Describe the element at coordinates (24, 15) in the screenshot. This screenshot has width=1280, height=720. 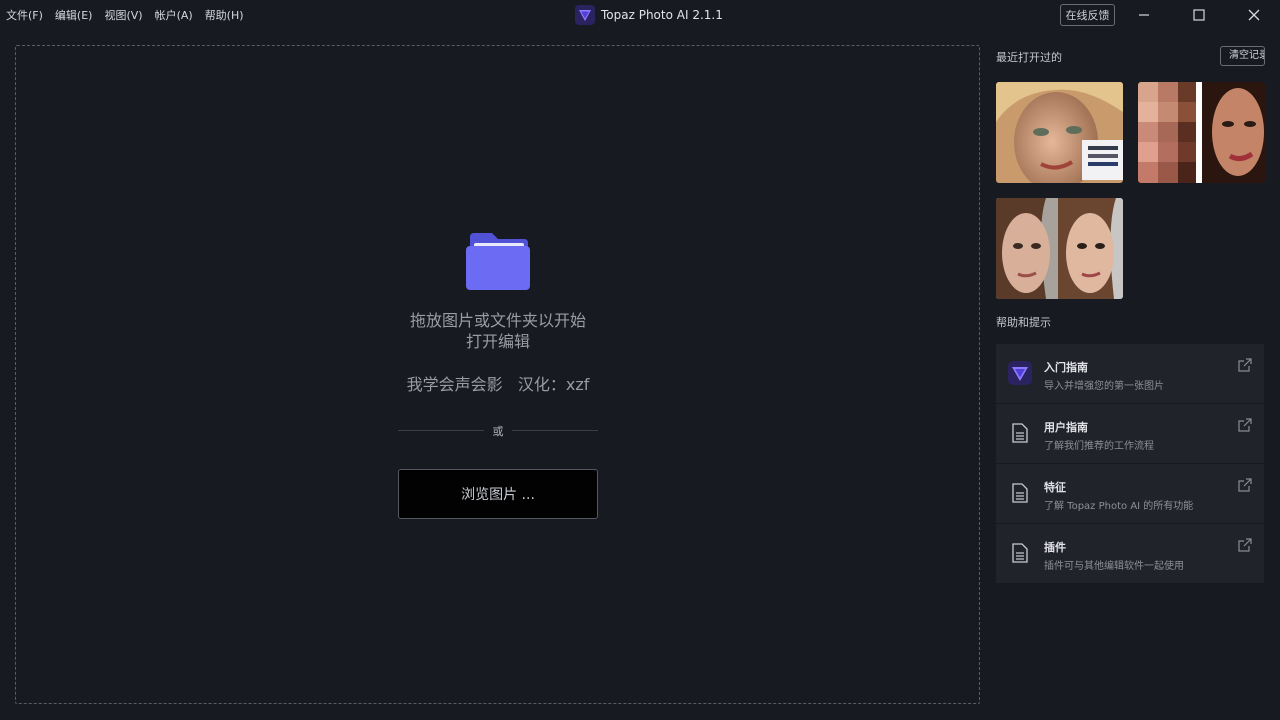
I see `menu-file: 文件(F)` at that location.